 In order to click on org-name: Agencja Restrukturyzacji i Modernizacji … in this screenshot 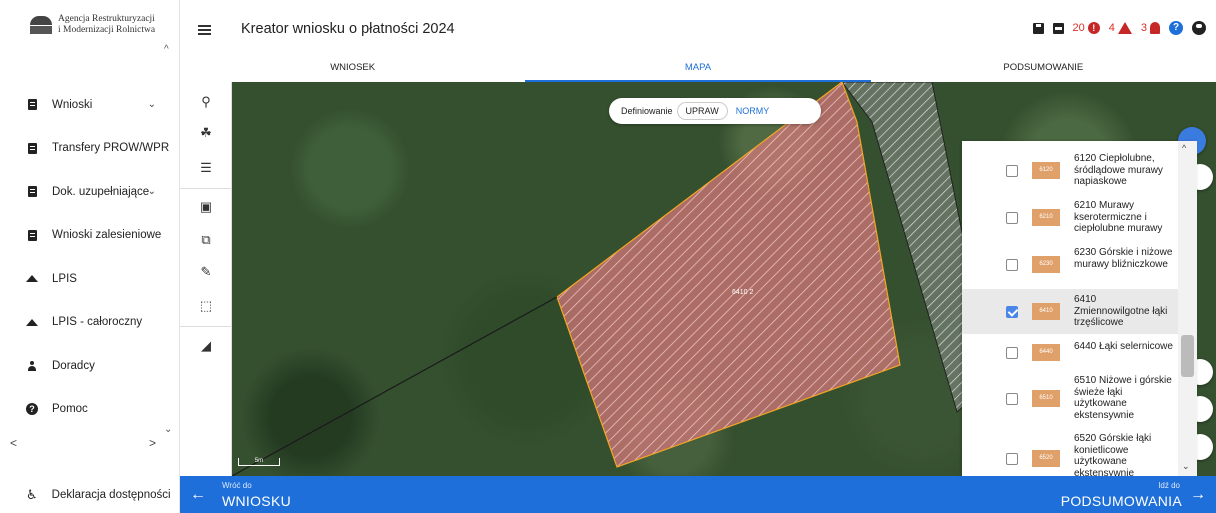, I will do `click(106, 25)`.